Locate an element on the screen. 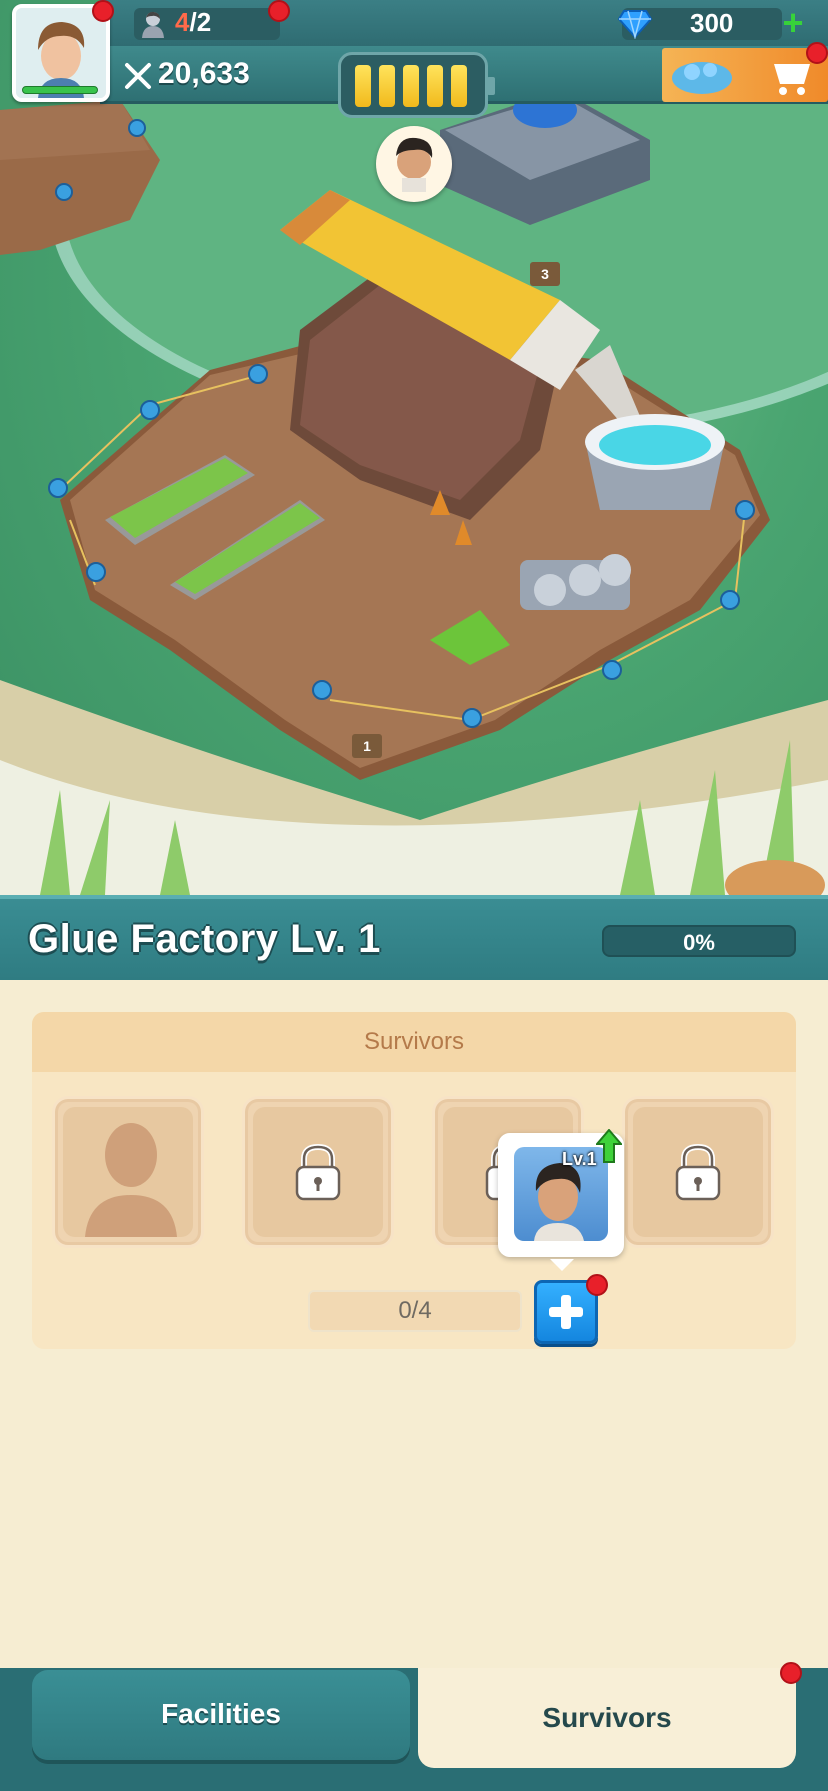 The width and height of the screenshot is (828, 1791). worker-portrait-bubble is located at coordinates (414, 164).